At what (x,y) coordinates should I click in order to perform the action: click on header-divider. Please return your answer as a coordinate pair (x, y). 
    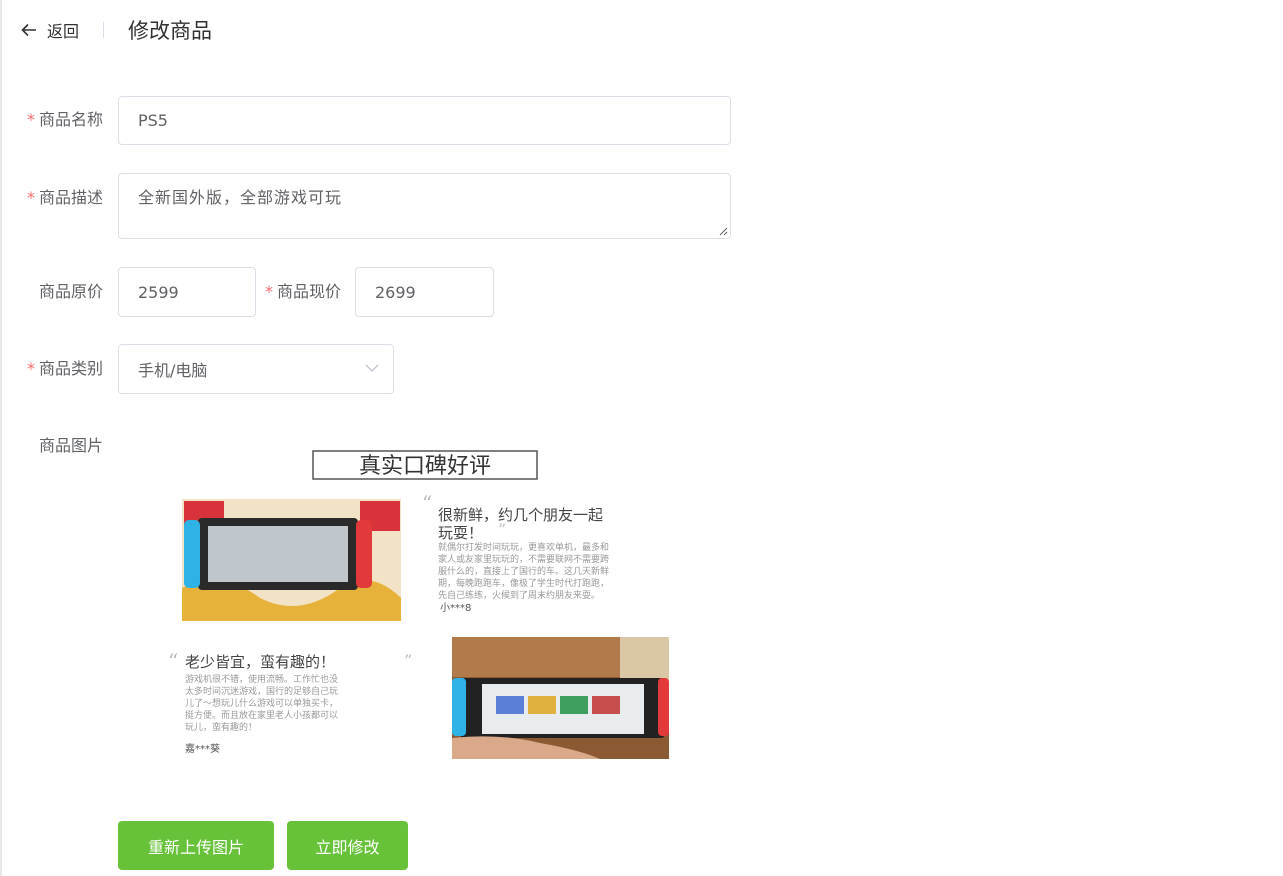
    Looking at the image, I should click on (104, 30).